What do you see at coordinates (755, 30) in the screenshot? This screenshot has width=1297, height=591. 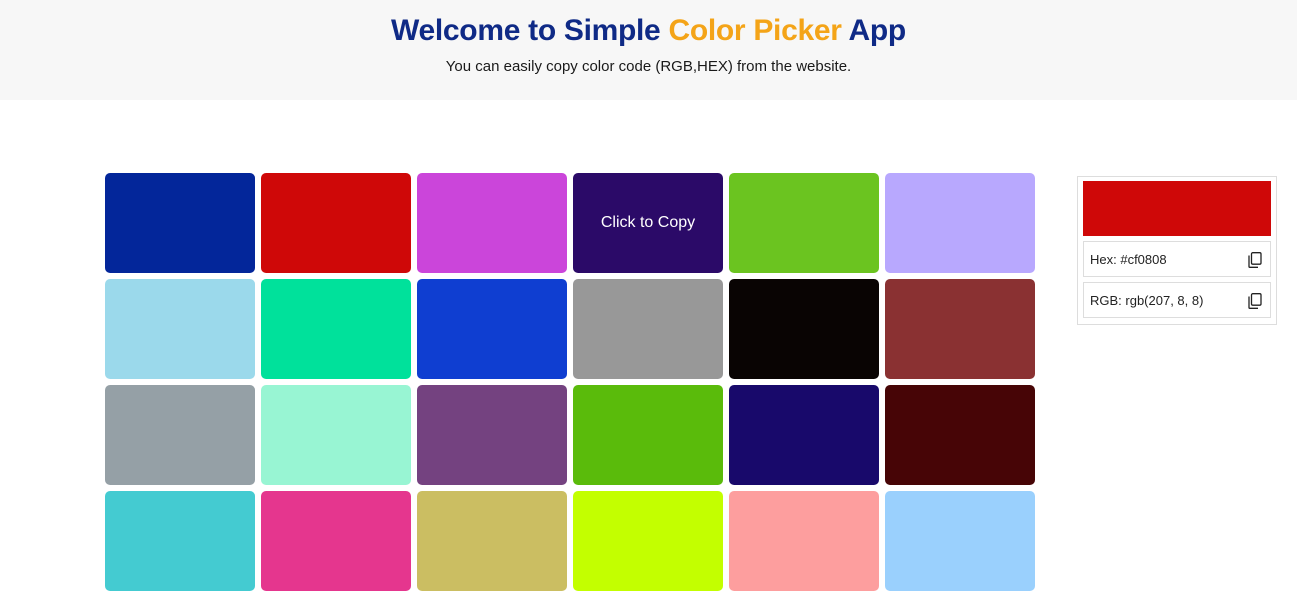 I see `title-accent: Color Picker` at bounding box center [755, 30].